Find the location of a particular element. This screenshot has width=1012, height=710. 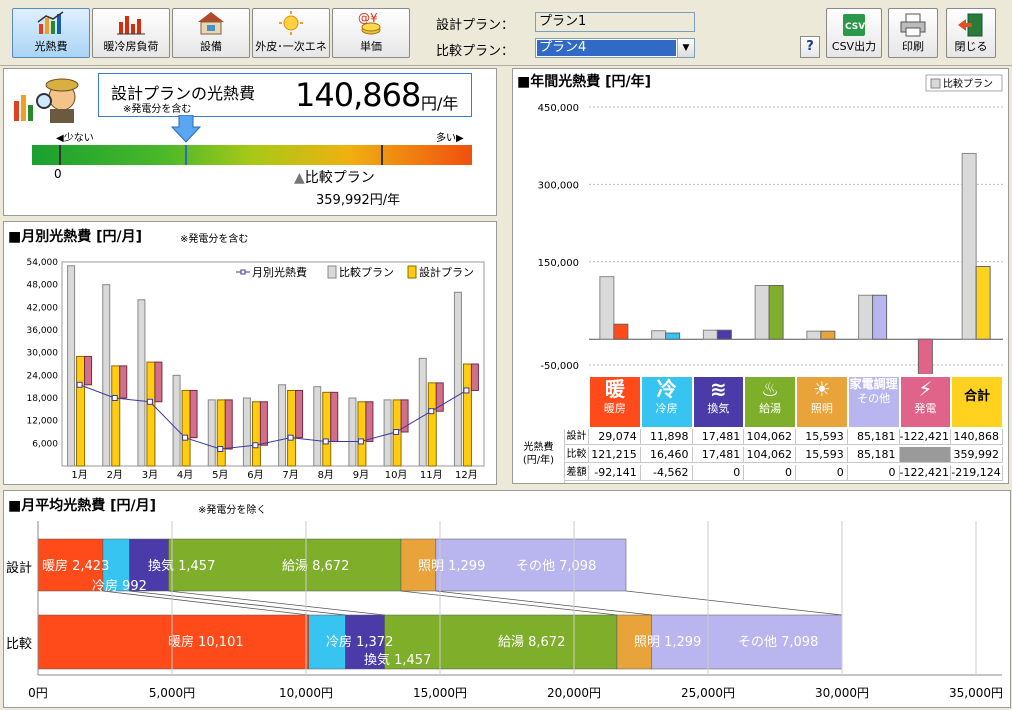

x-tick-label: 25,000円 is located at coordinates (708, 693).